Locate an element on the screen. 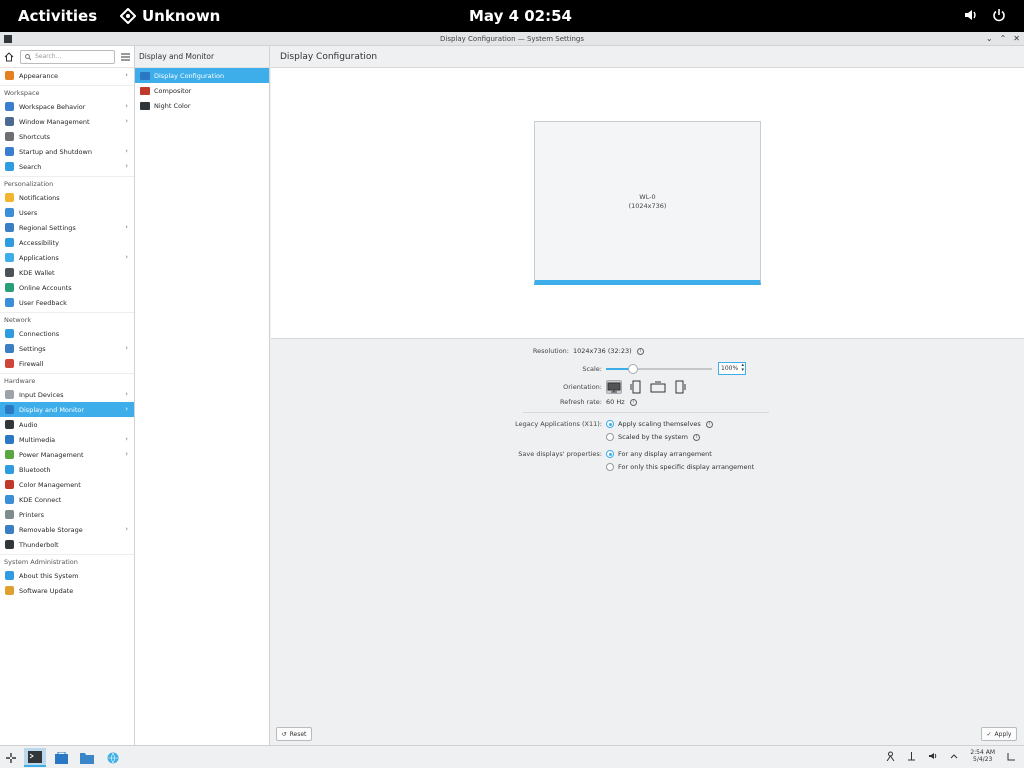 Image resolution: width=1024 pixels, height=768 pixels. subpanel-item-compositor: Compositor is located at coordinates (202, 90).